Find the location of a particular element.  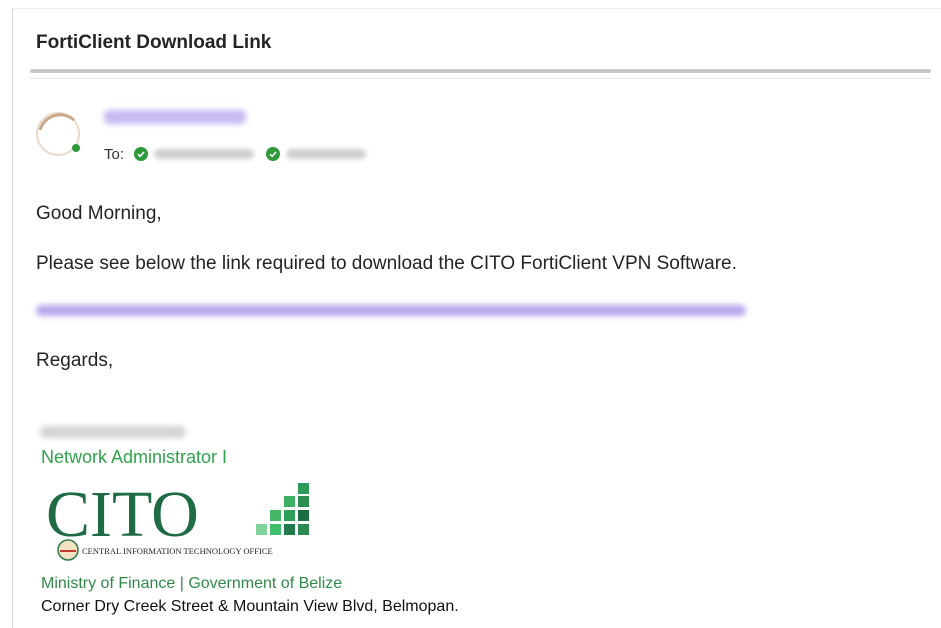

to-label: To: is located at coordinates (114, 154).